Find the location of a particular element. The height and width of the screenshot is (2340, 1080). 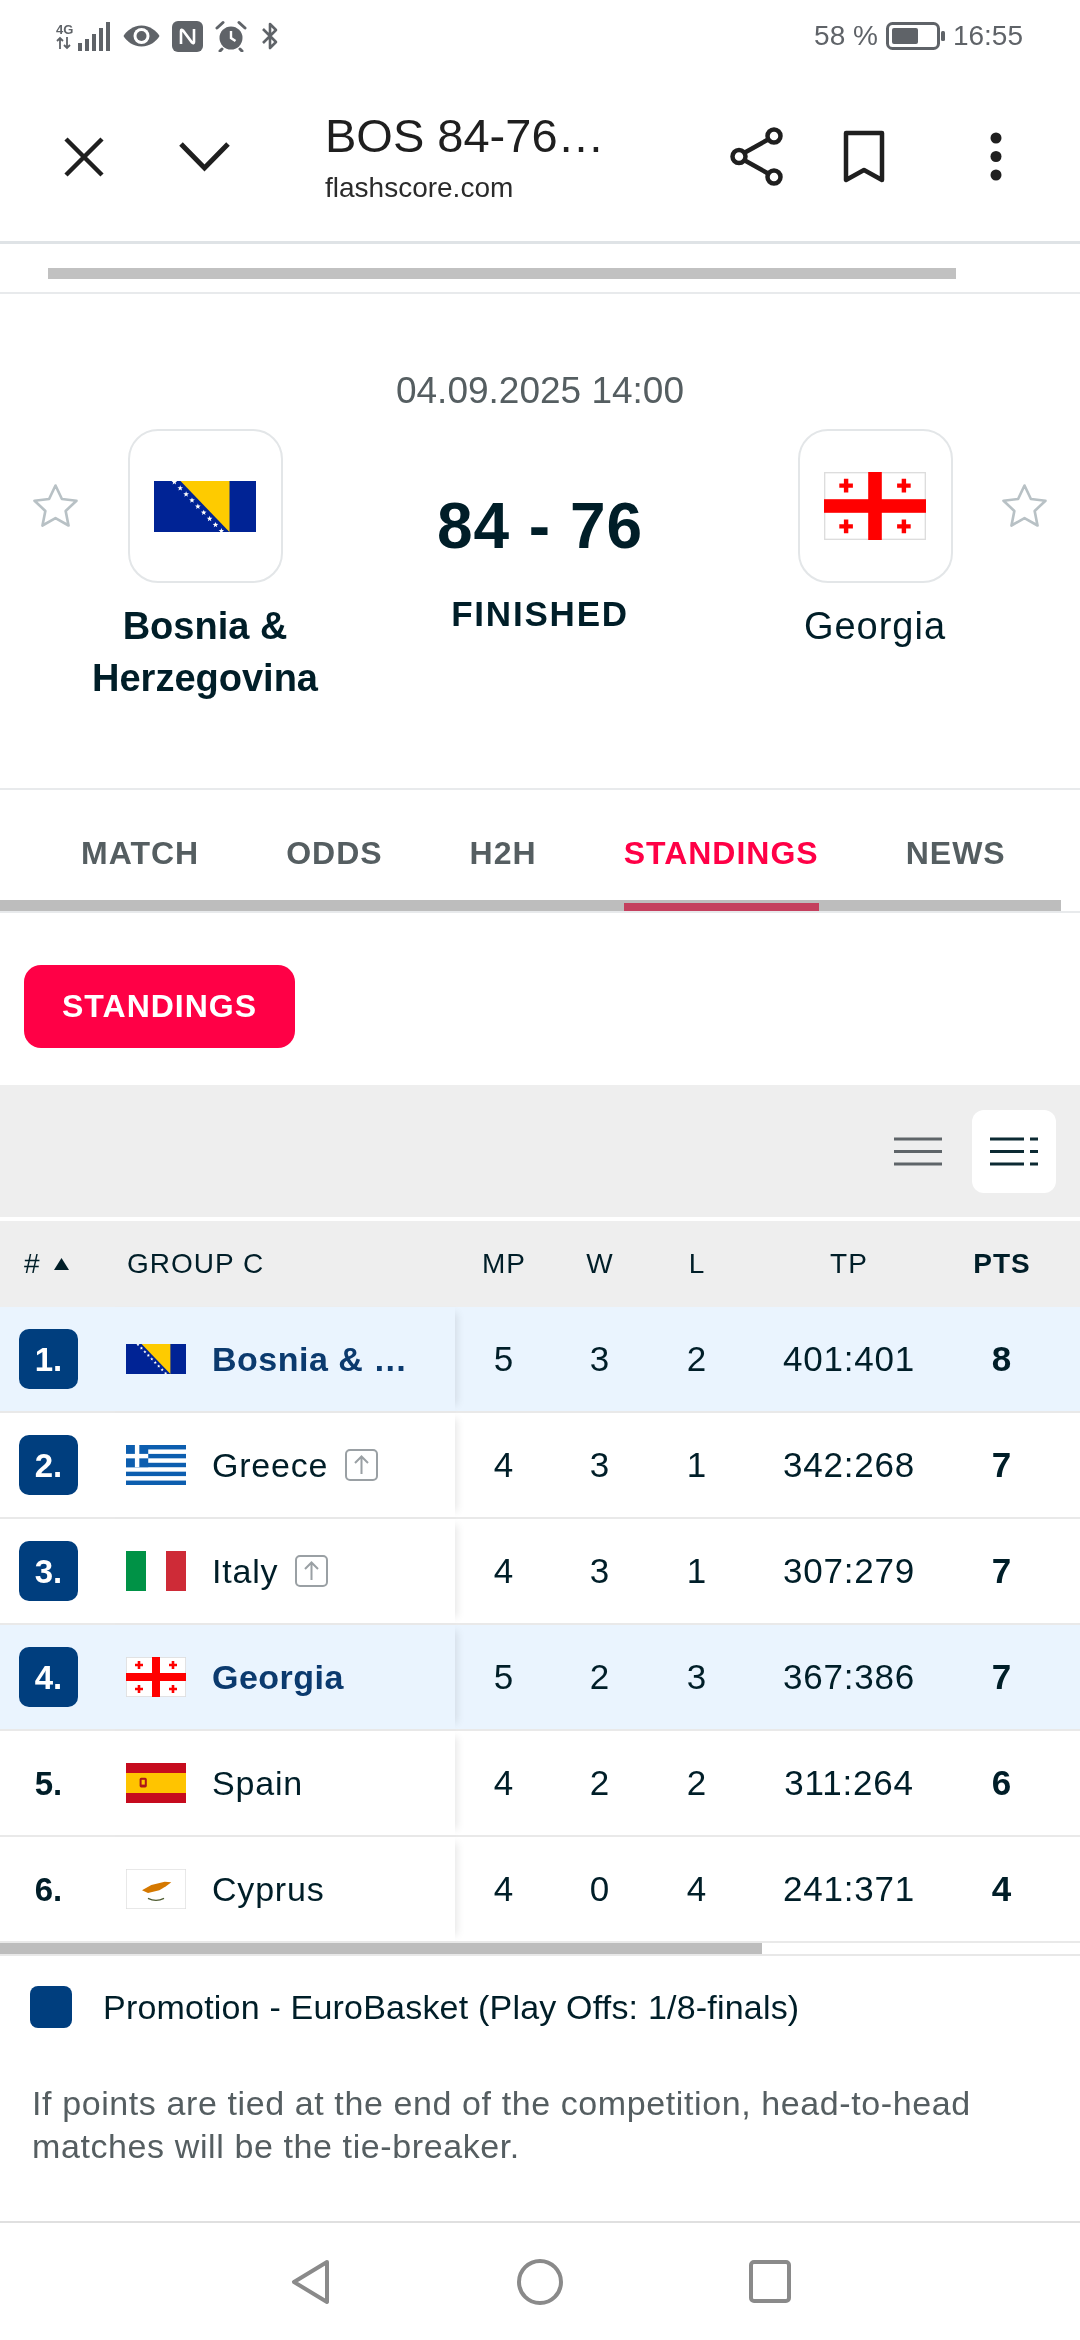

table-cell-text: 367:386 is located at coordinates (849, 1677).